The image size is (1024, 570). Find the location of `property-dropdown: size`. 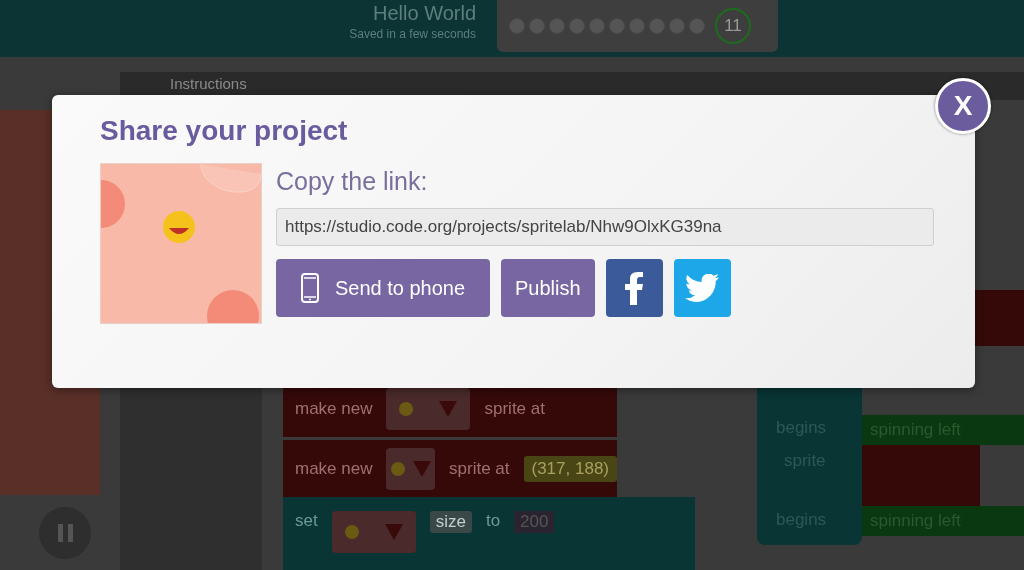

property-dropdown: size is located at coordinates (450, 522).